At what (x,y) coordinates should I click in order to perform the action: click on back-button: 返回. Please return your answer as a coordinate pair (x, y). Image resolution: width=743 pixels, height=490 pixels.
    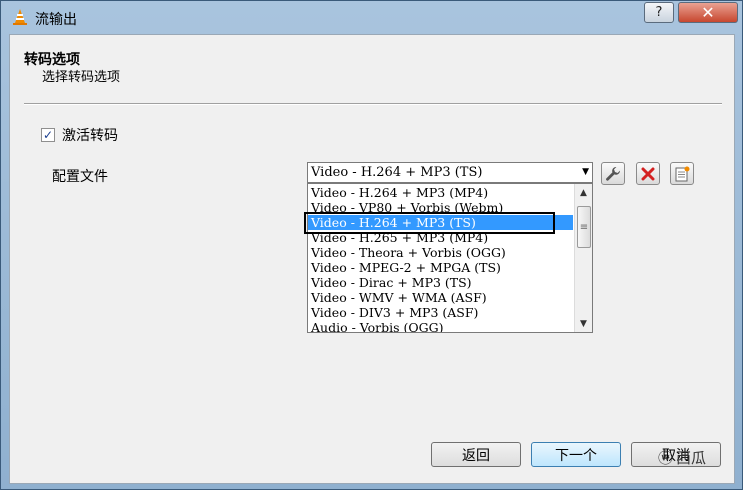
    Looking at the image, I should click on (476, 454).